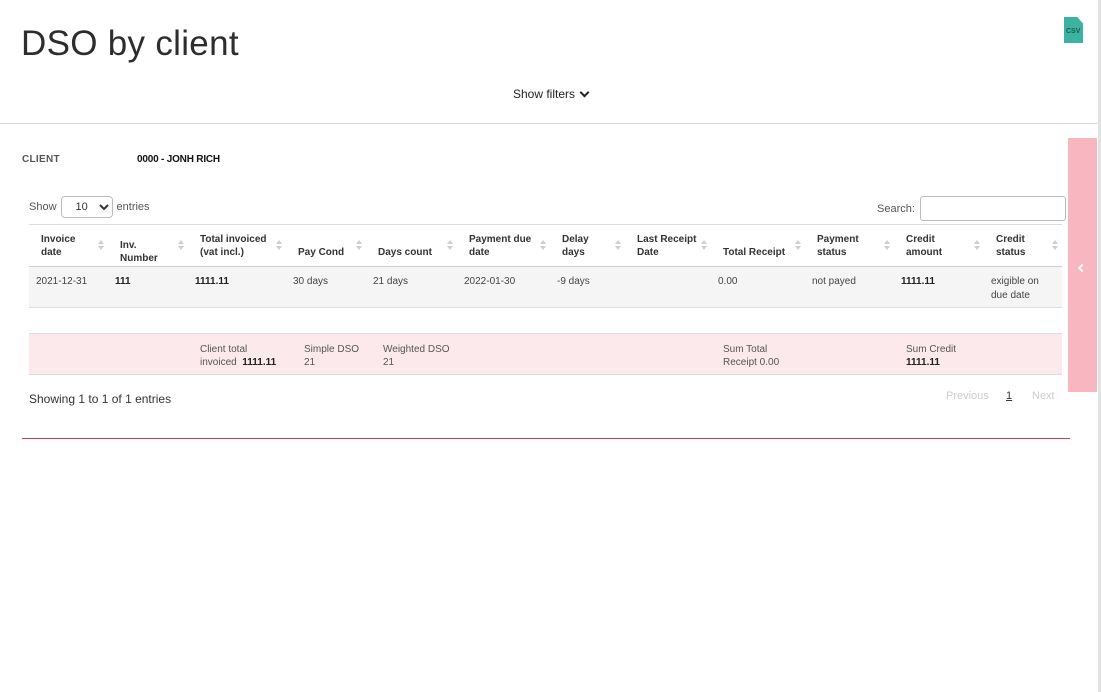 This screenshot has height=692, width=1101. I want to click on col-credit-amount: Credit amount, so click(939, 245).